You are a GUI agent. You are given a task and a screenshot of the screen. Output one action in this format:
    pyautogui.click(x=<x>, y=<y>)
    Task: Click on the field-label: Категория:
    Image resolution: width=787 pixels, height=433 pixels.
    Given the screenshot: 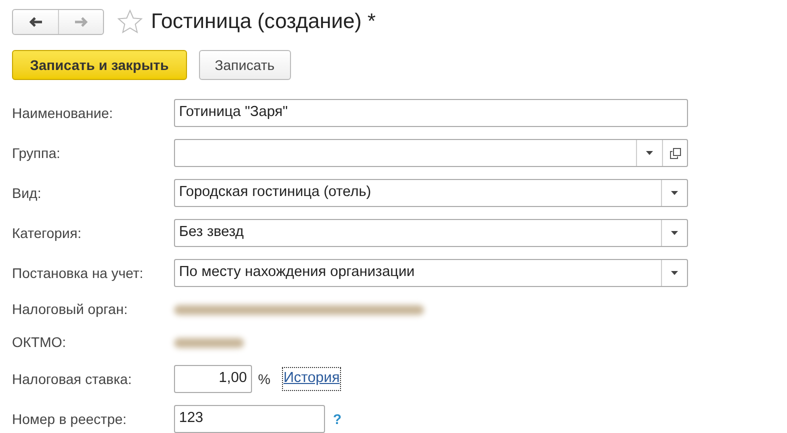 What is the action you would take?
    pyautogui.click(x=47, y=233)
    